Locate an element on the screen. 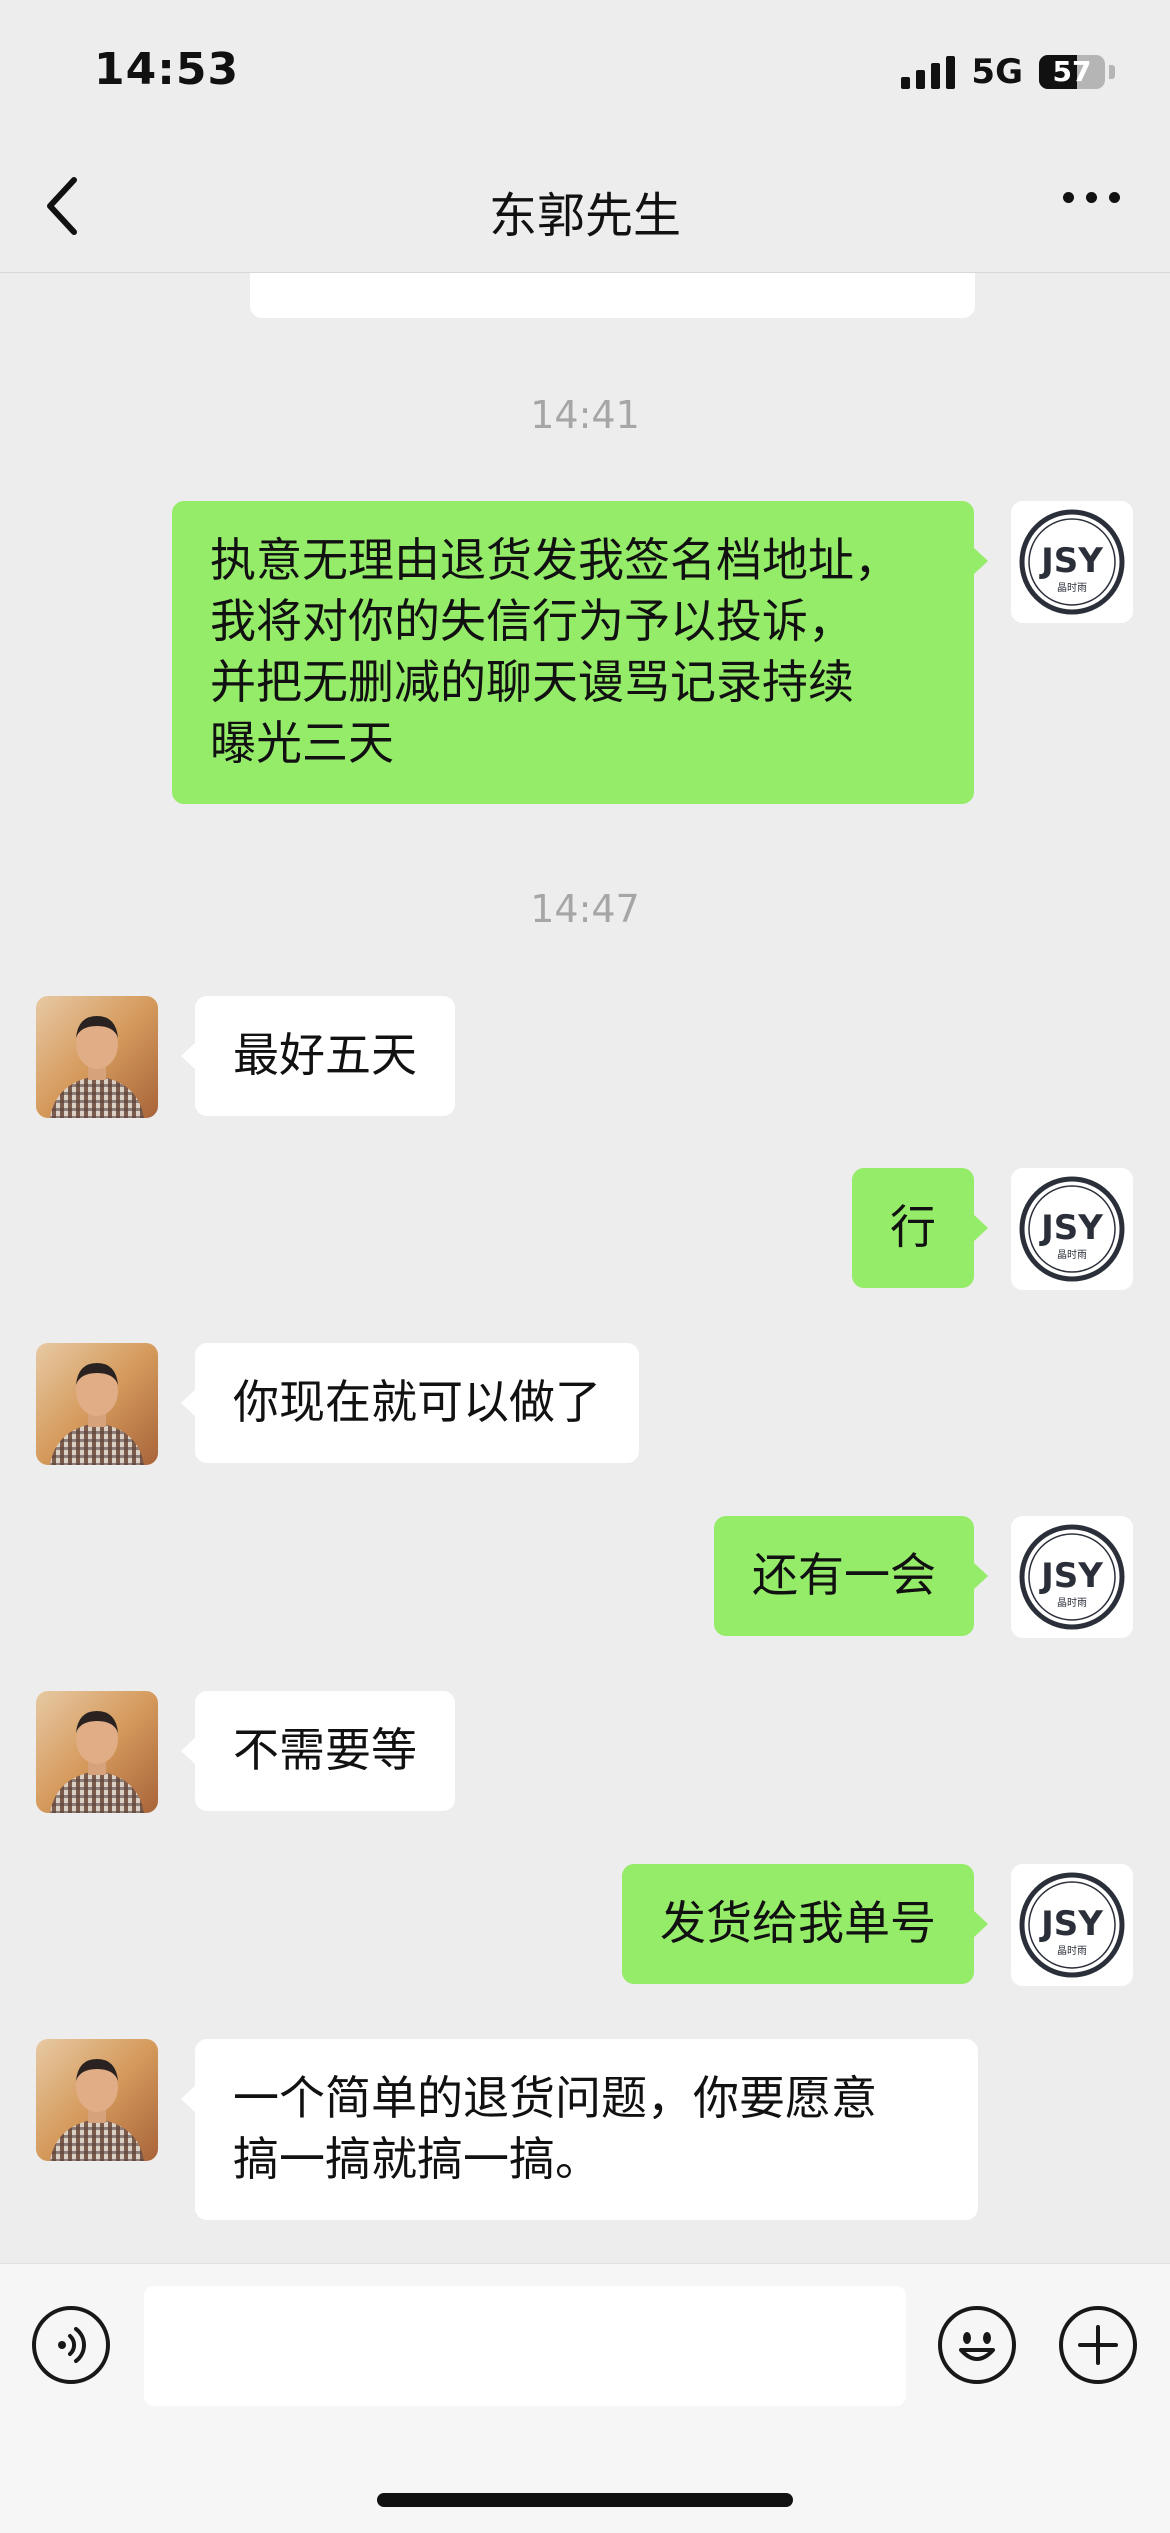 This screenshot has width=1170, height=2533. battery-icon: 57 is located at coordinates (1072, 72).